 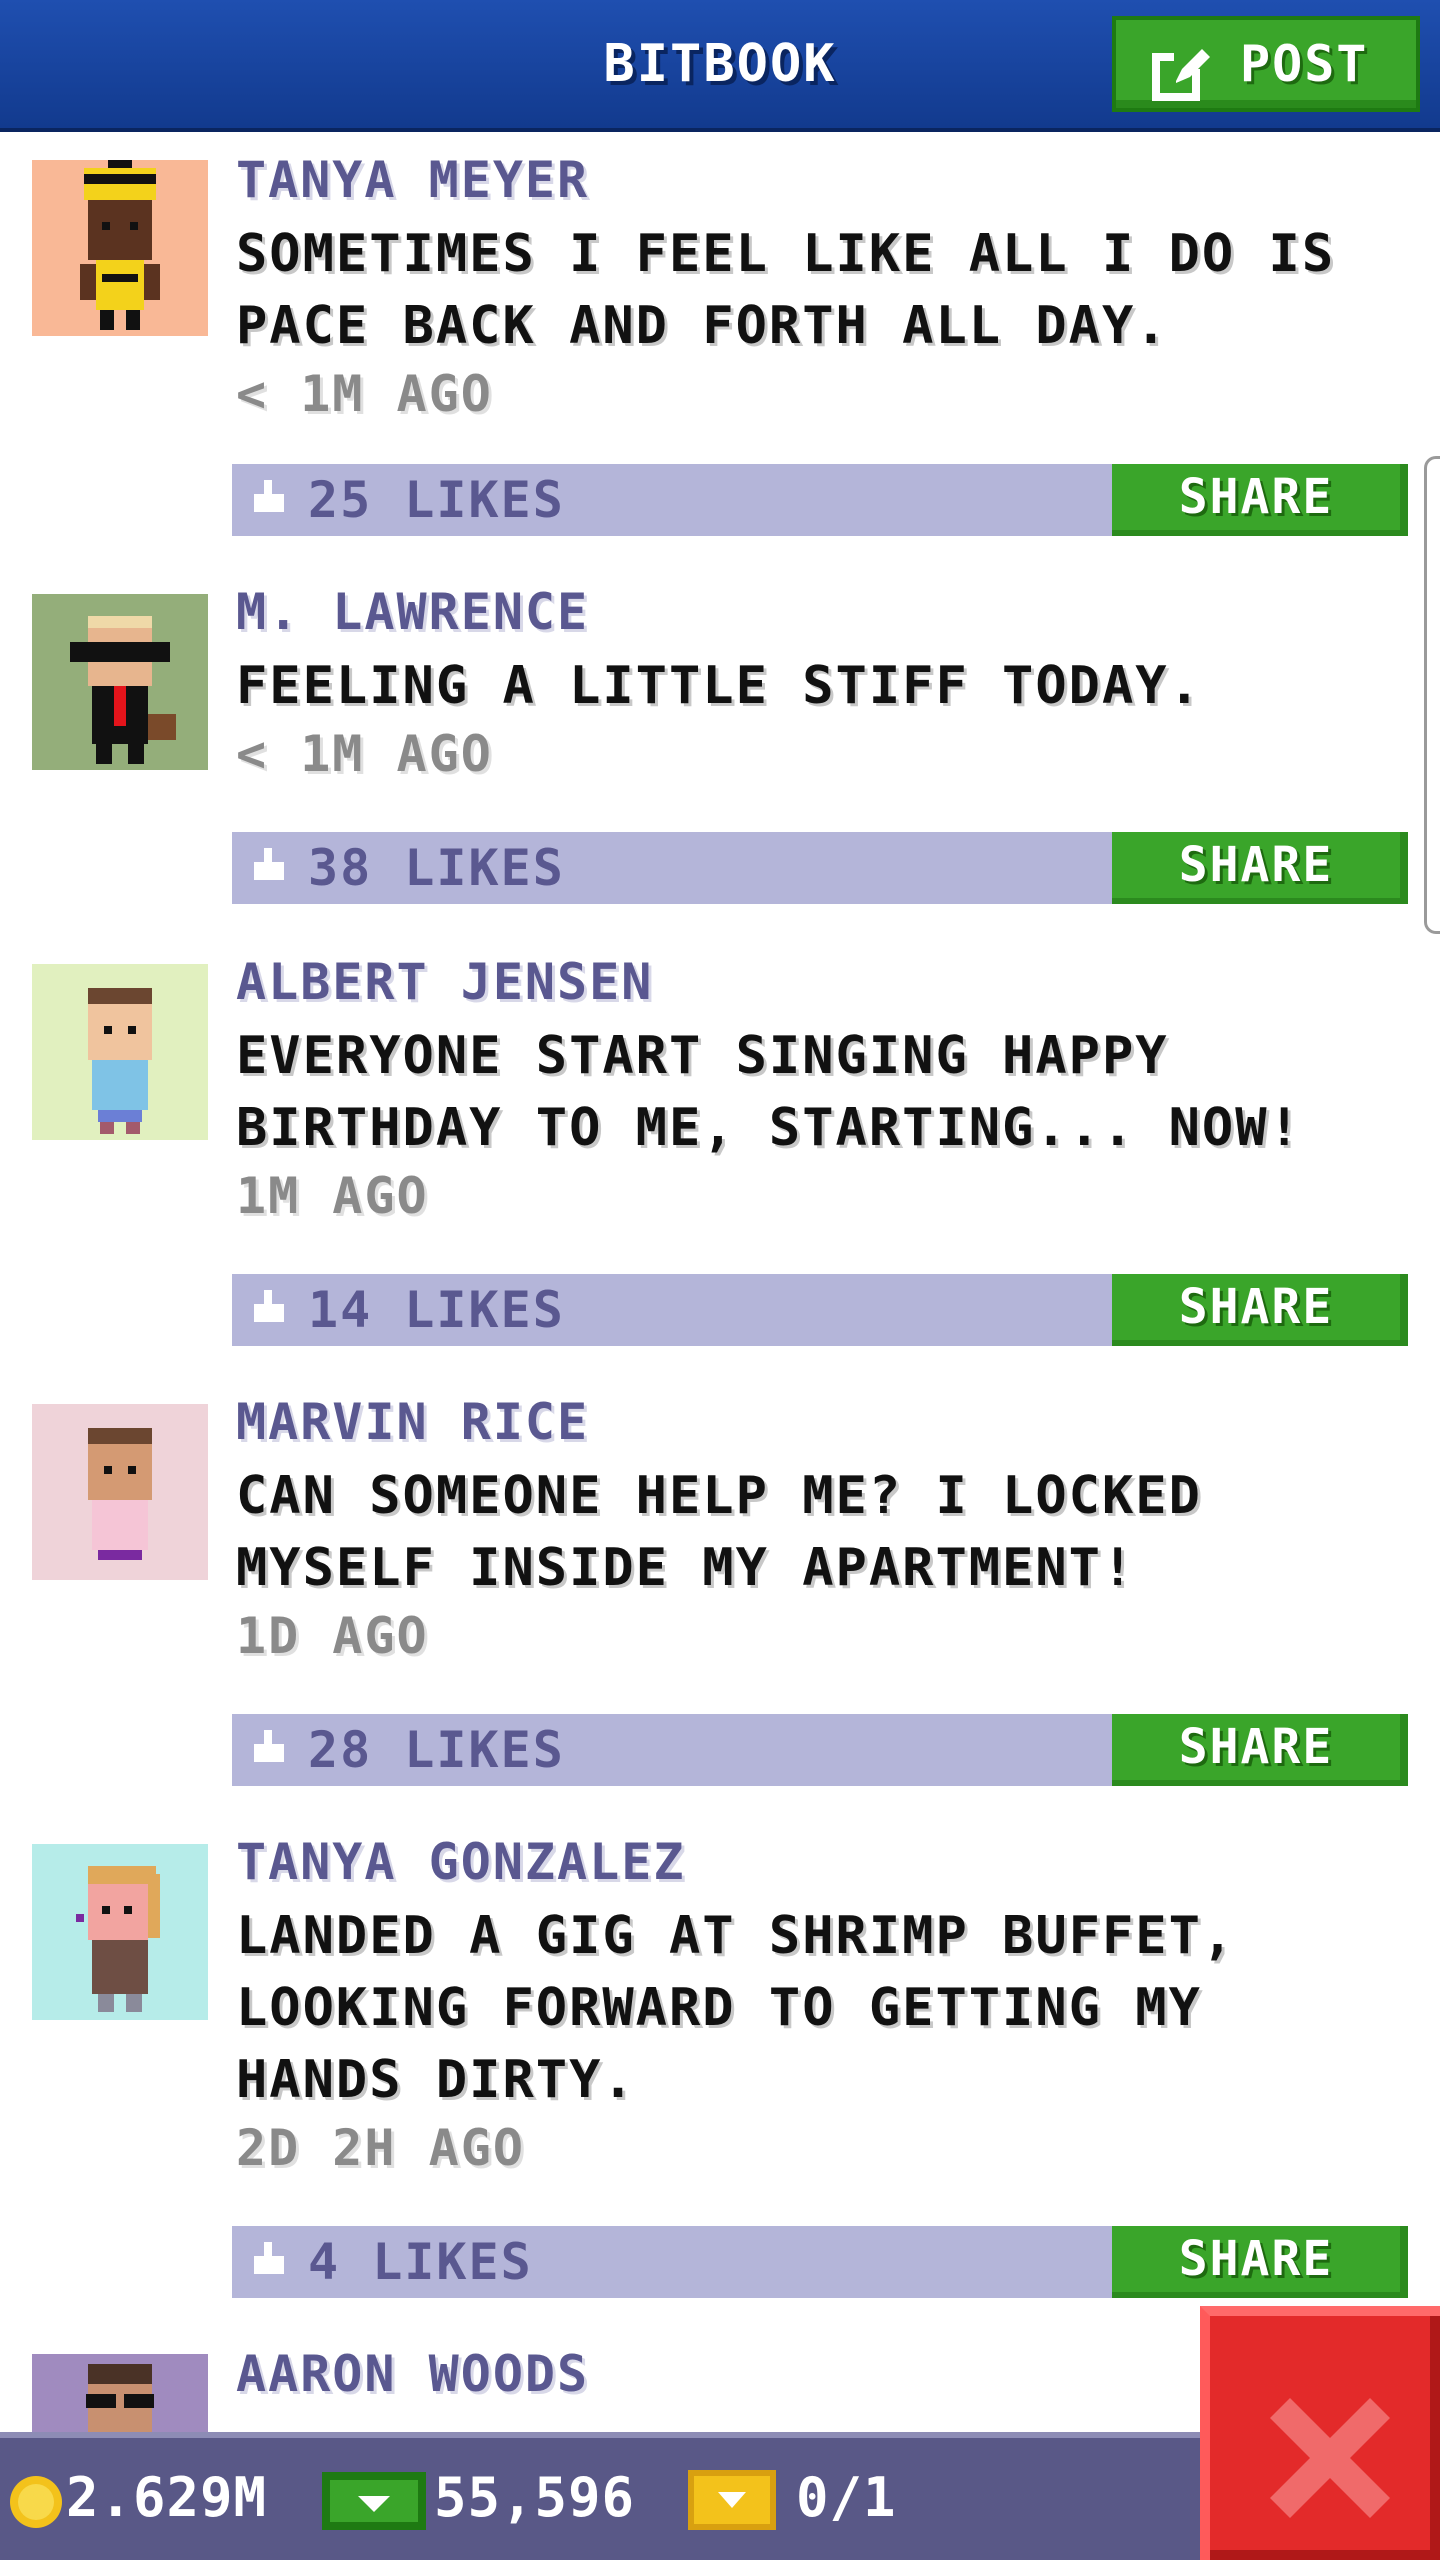 I want to click on likes-bar: 28 LIKES SHARE, so click(x=820, y=1750).